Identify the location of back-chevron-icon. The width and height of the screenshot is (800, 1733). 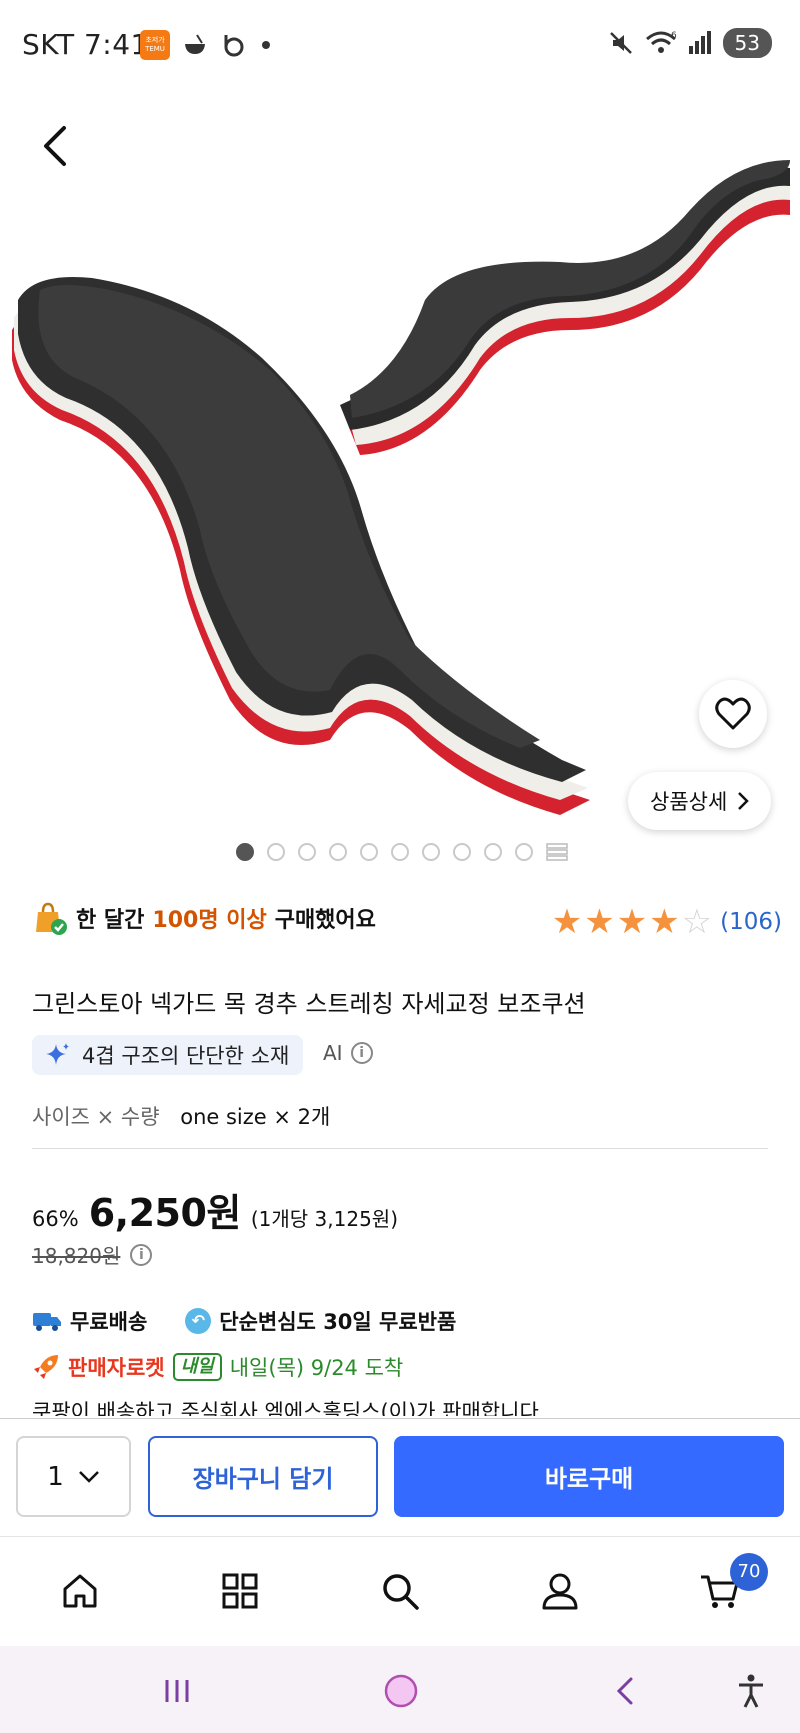
(56, 146).